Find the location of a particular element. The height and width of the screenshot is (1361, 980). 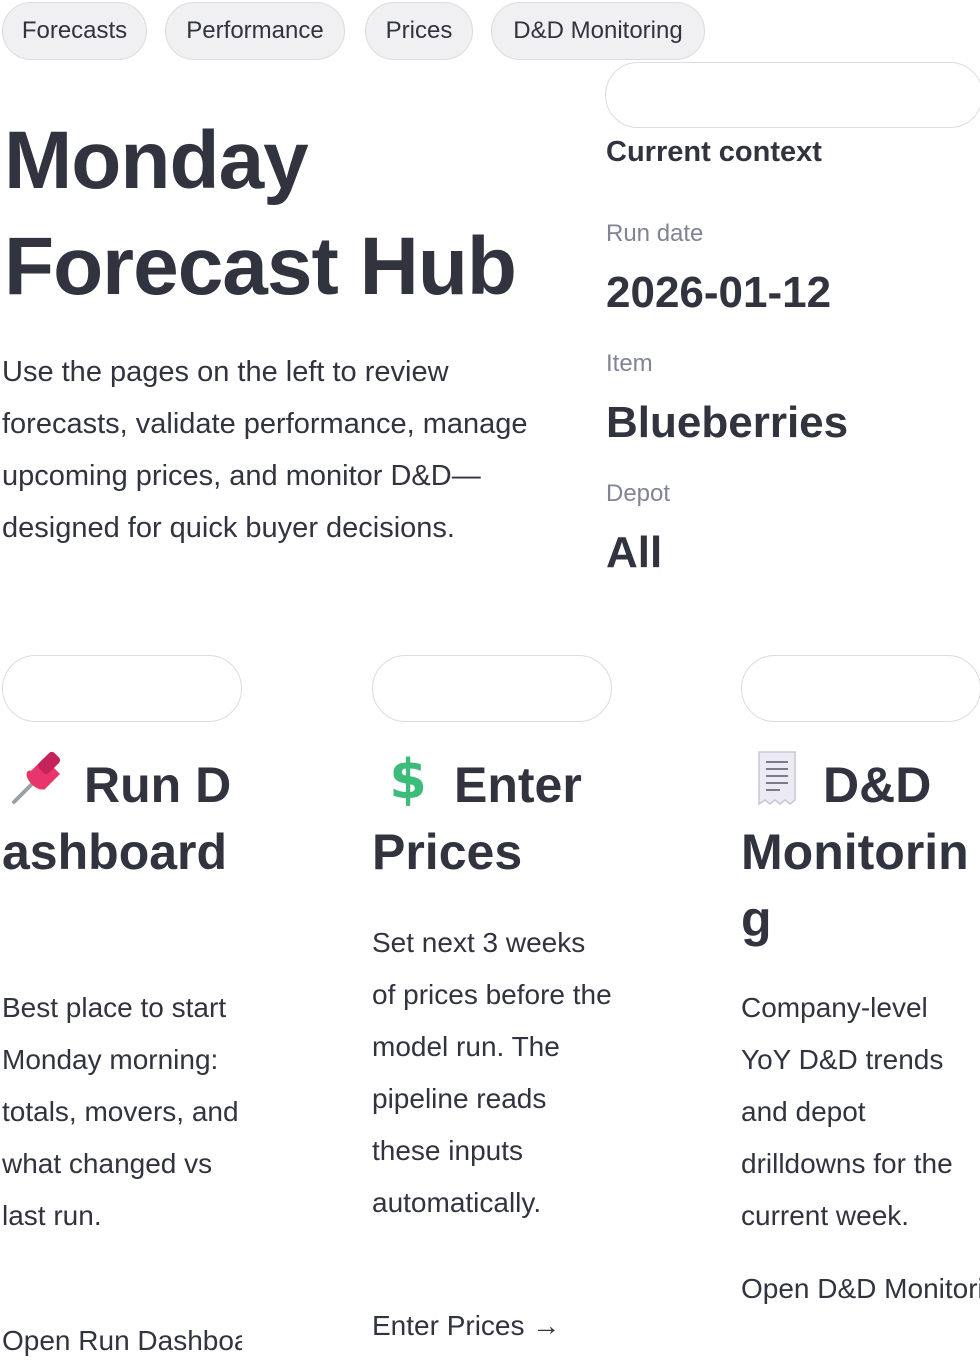

enter-prices-link: Enter Prices → is located at coordinates (492, 1326).